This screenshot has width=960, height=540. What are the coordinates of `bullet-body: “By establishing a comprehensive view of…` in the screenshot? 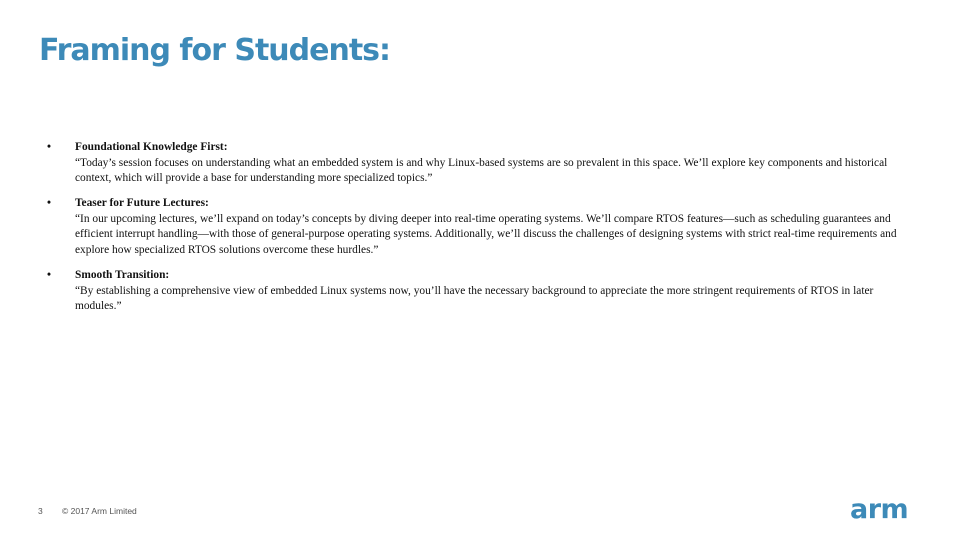 It's located at (474, 298).